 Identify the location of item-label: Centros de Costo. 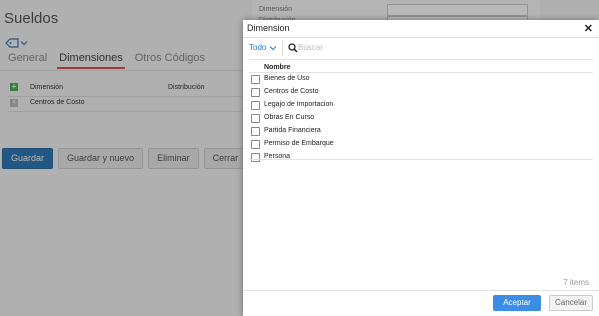
(291, 91).